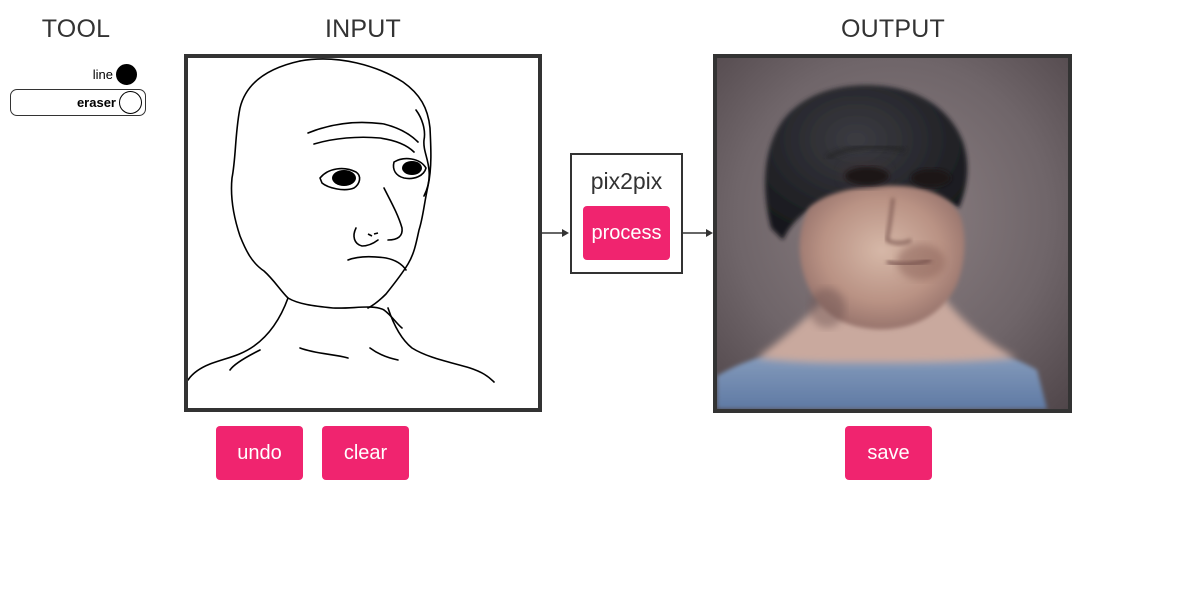 The width and height of the screenshot is (1200, 600). What do you see at coordinates (130, 102) in the screenshot?
I see `empty-circle-icon` at bounding box center [130, 102].